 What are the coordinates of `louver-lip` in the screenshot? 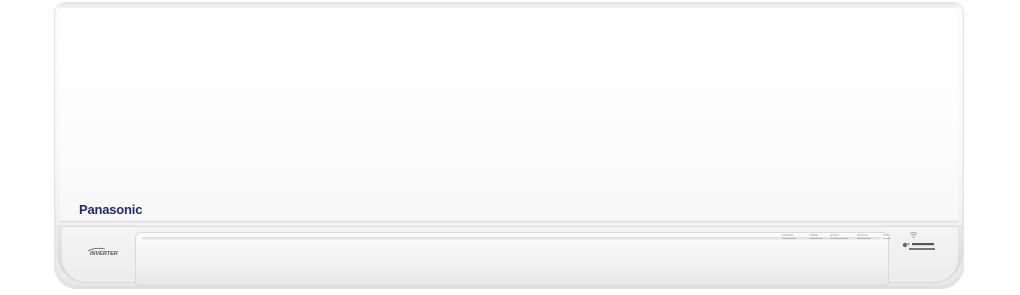 It's located at (512, 238).